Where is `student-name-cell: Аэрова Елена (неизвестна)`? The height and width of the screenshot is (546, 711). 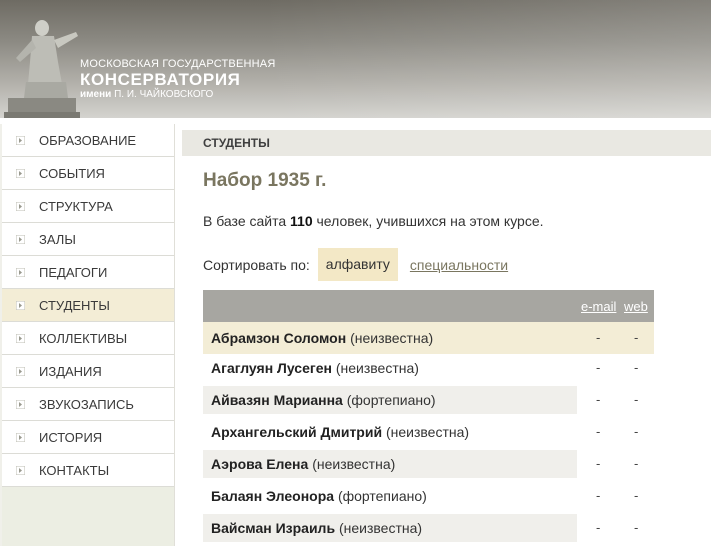 student-name-cell: Аэрова Елена (неизвестна) is located at coordinates (390, 464).